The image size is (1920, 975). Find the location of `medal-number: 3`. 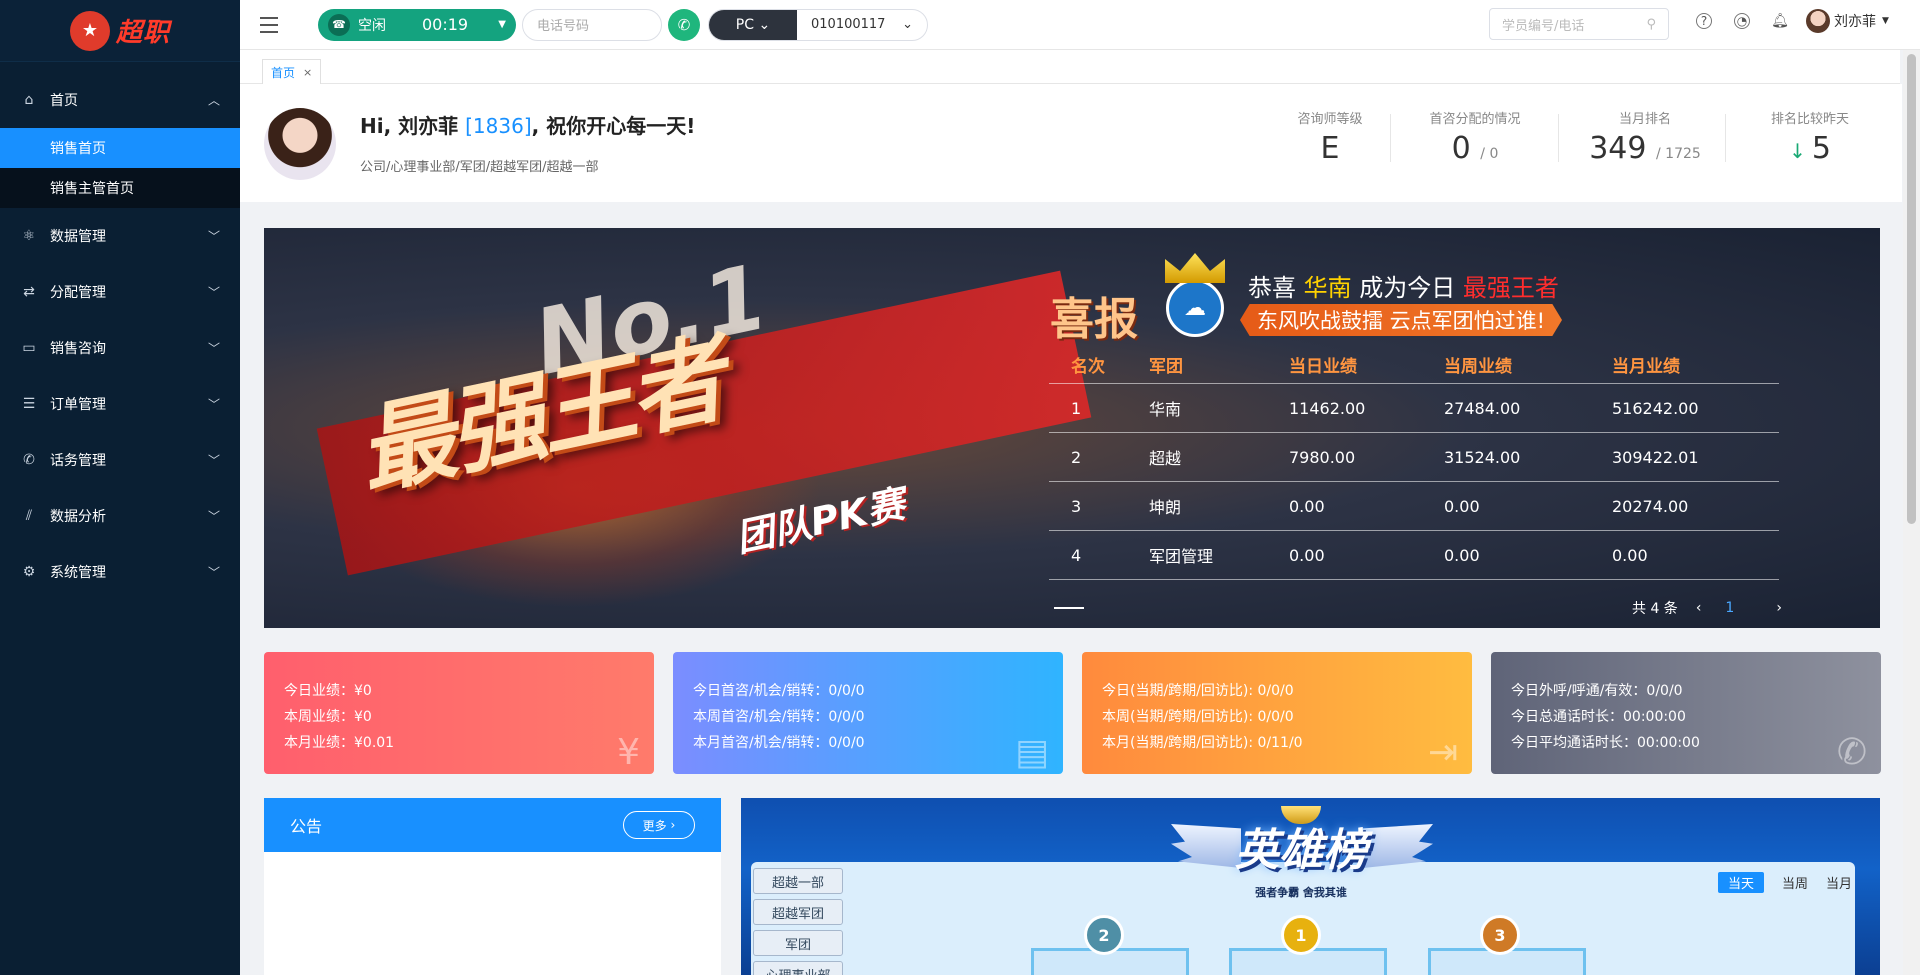

medal-number: 3 is located at coordinates (1500, 935).